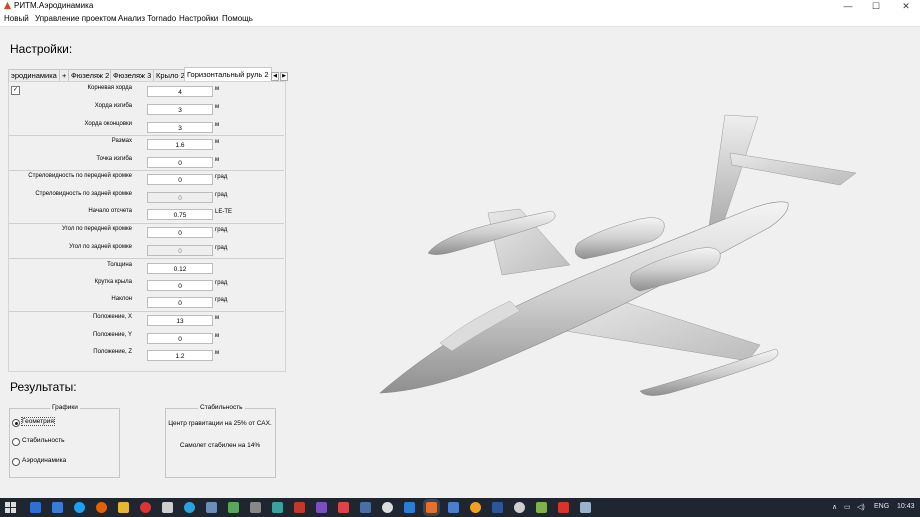  What do you see at coordinates (57, 507) in the screenshot?
I see `folder-icon` at bounding box center [57, 507].